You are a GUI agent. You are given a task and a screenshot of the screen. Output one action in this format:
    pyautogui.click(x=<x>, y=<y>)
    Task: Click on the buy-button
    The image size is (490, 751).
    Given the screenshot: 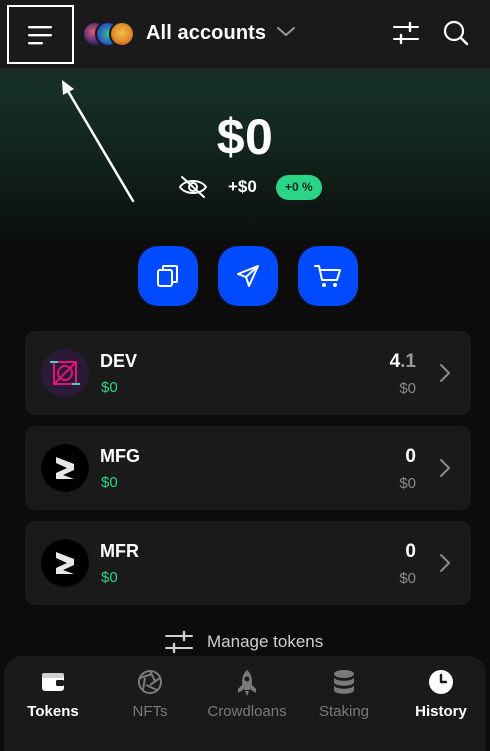 What is the action you would take?
    pyautogui.click(x=328, y=276)
    